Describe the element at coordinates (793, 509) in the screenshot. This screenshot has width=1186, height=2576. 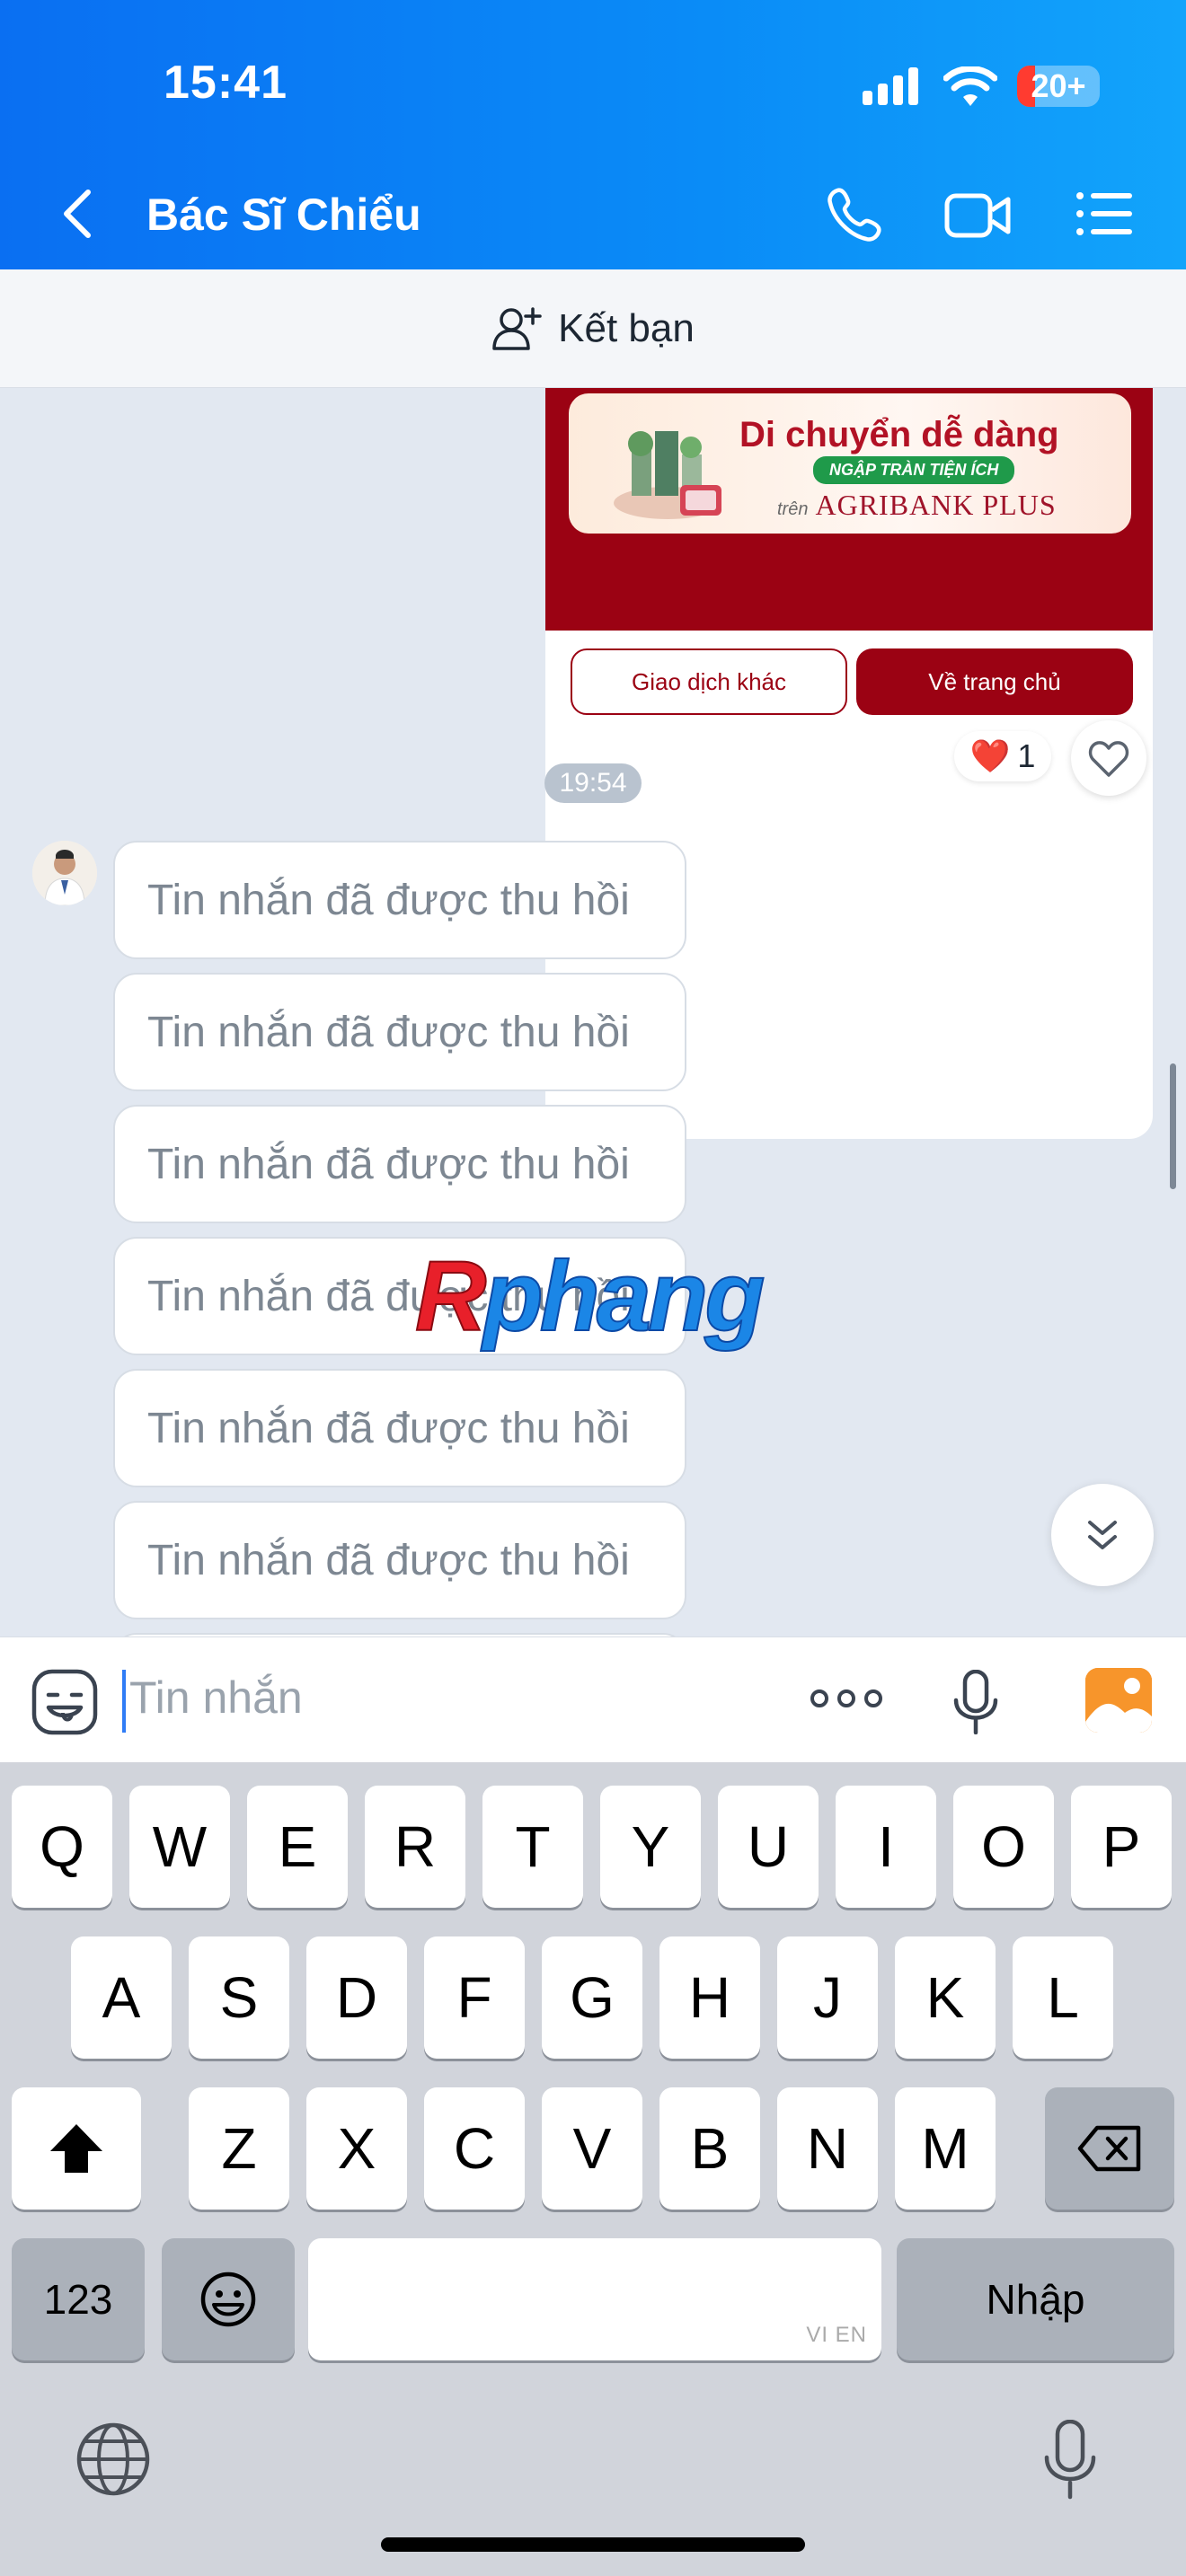
I see `banner-prefix: trên` at that location.